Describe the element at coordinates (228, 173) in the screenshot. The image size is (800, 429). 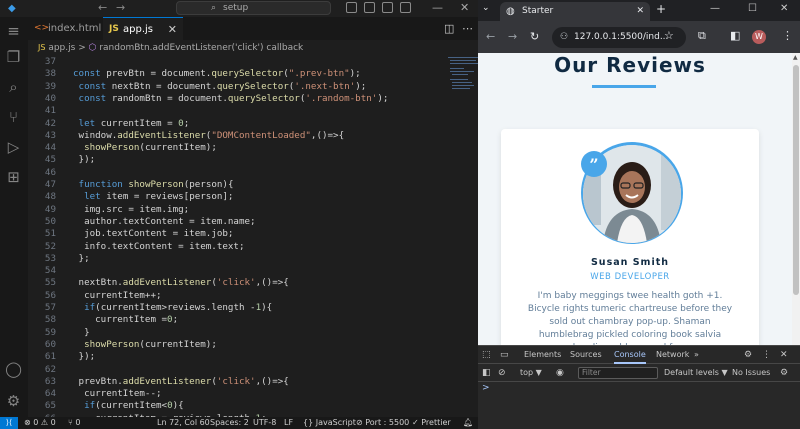
I see `code-line: 46` at that location.